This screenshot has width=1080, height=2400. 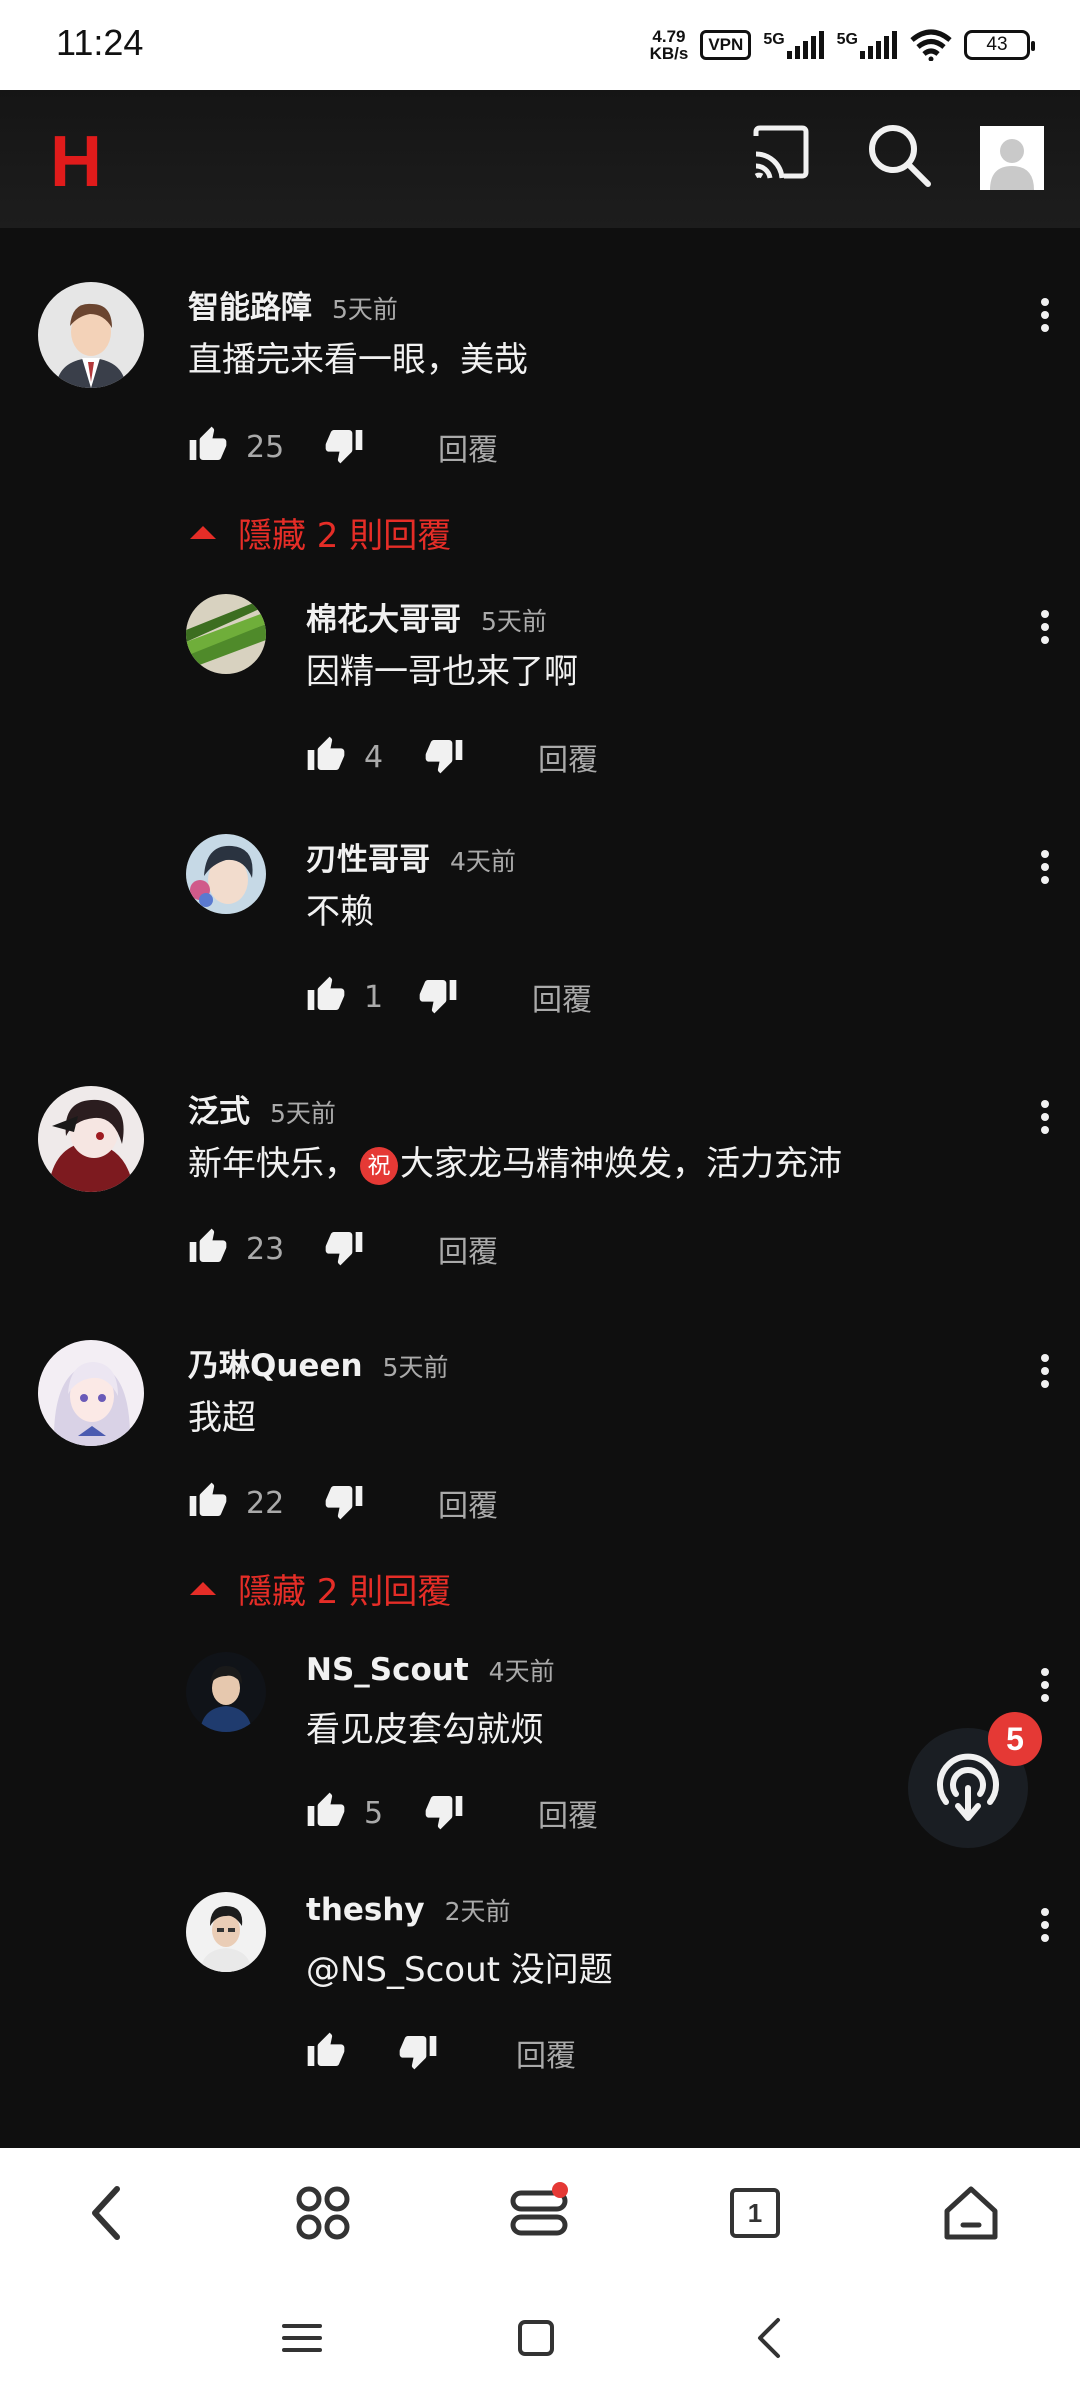 I want to click on square-icon, so click(x=536, y=2338).